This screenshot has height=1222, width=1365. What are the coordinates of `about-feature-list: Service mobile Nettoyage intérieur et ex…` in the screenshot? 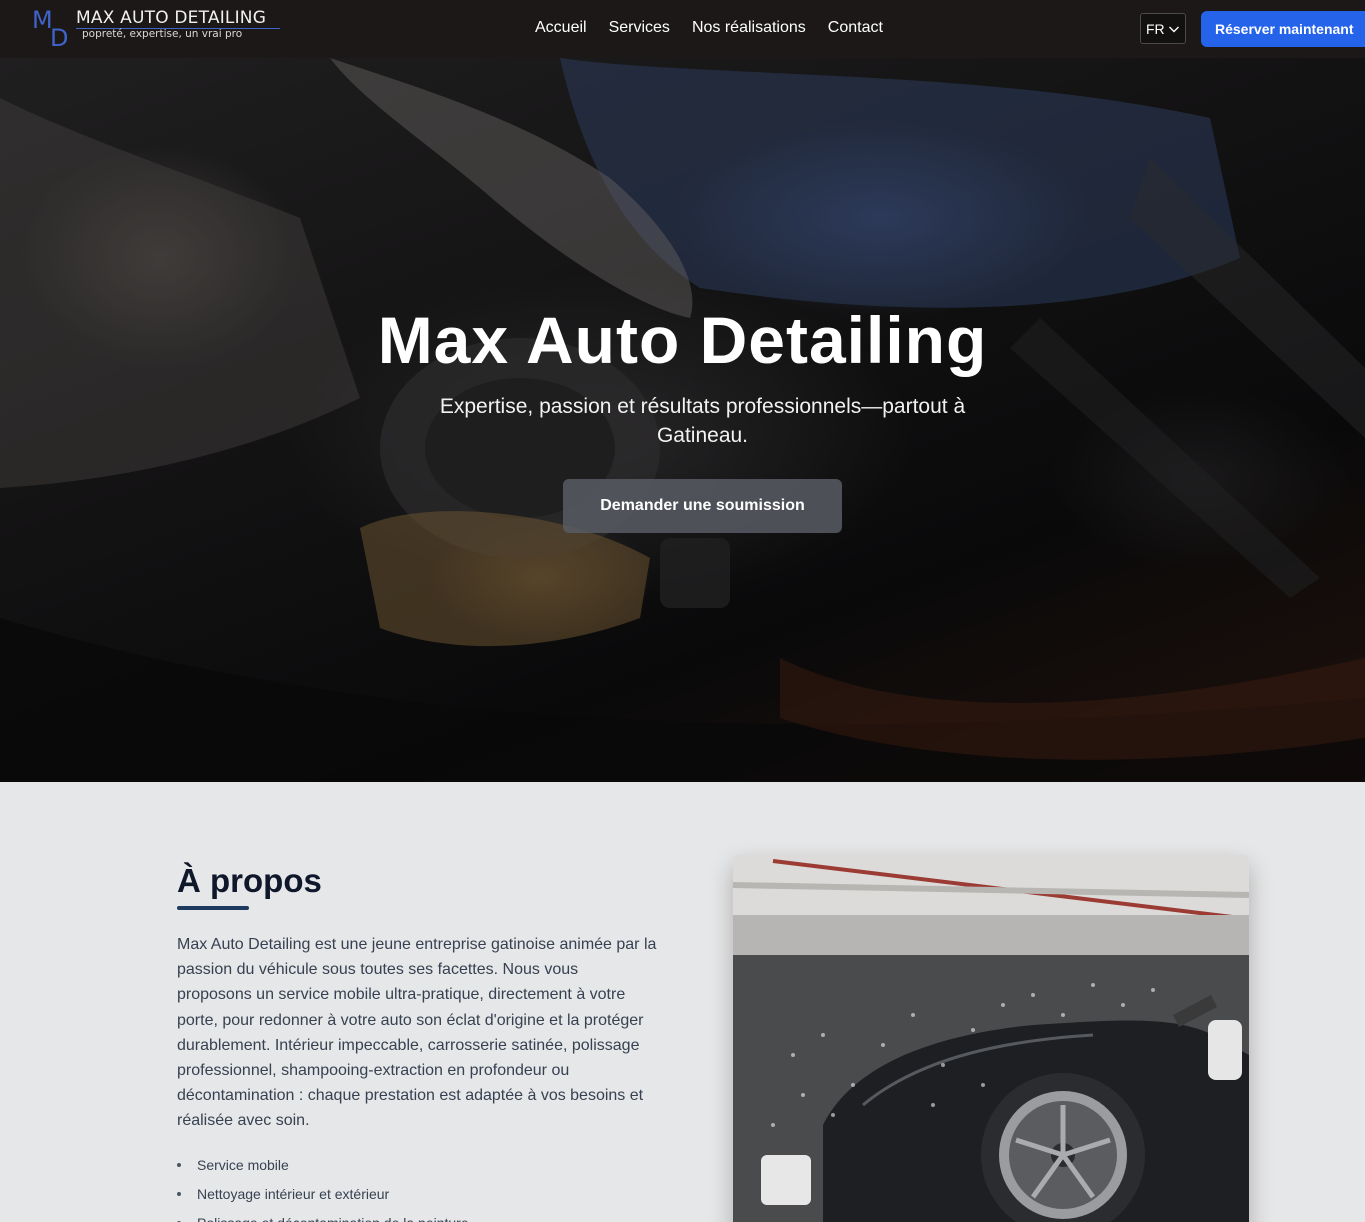 It's located at (323, 1188).